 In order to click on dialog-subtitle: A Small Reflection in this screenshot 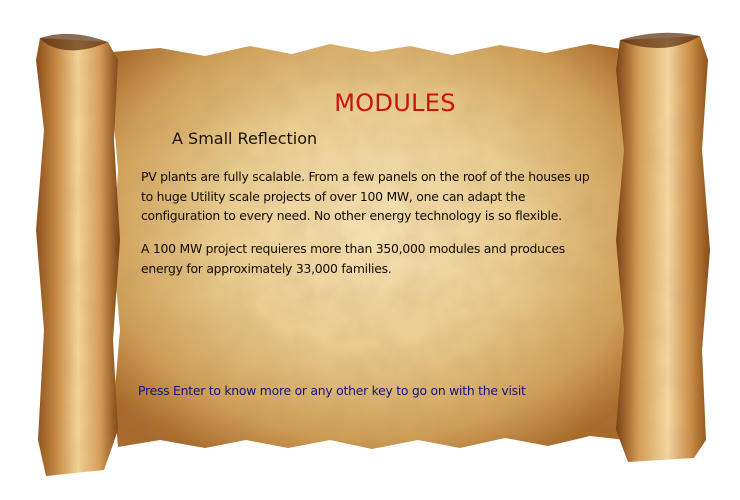, I will do `click(245, 138)`.